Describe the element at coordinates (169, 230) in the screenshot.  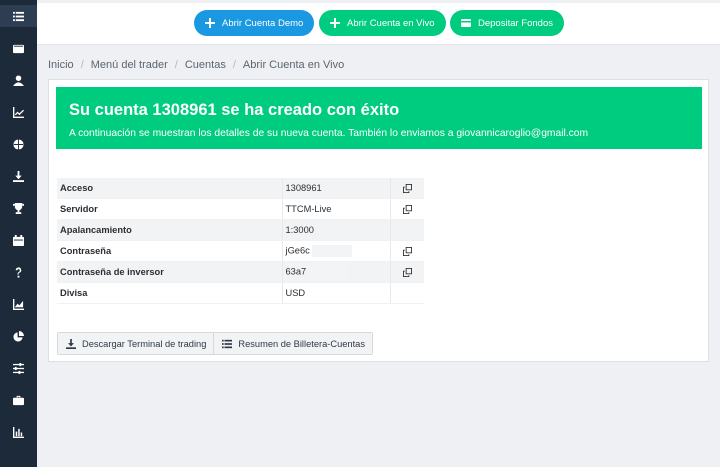
I see `detail-label: Apalancamiento` at that location.